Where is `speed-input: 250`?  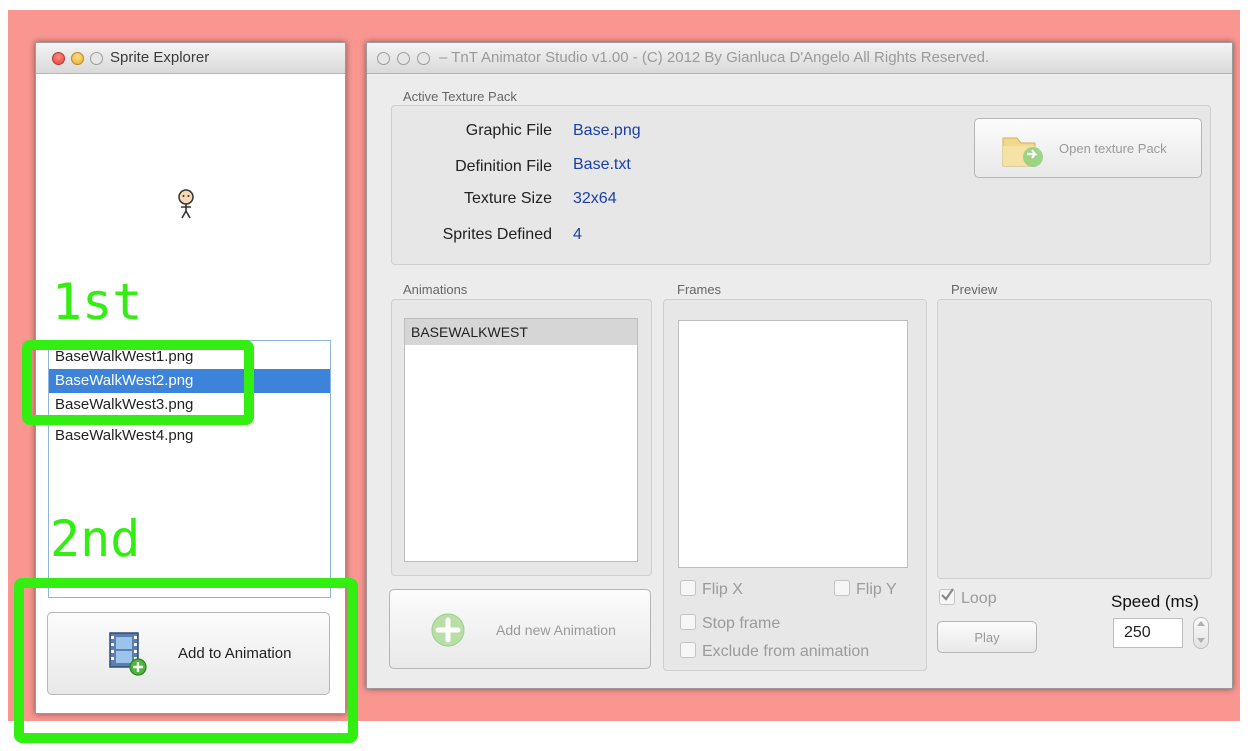
speed-input: 250 is located at coordinates (1148, 633).